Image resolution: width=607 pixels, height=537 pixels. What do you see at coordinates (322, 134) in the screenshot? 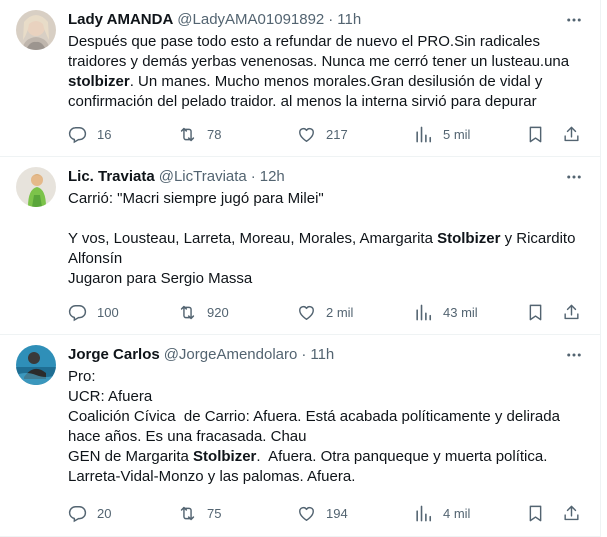
I see `like-button: 217` at bounding box center [322, 134].